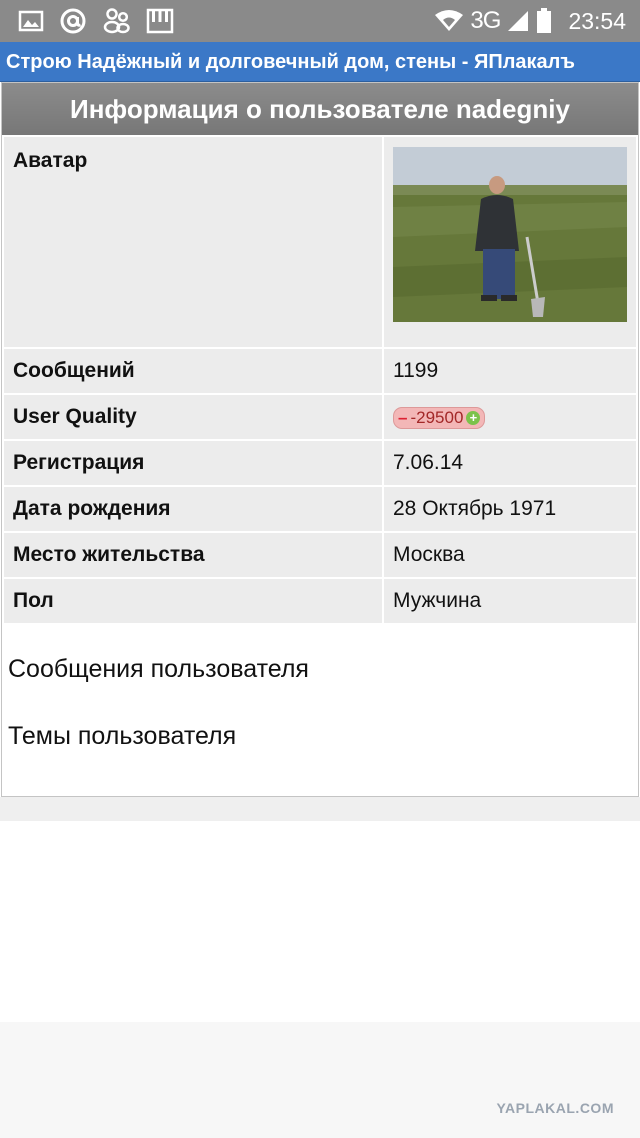 This screenshot has width=640, height=1138. I want to click on location-label: Место жительства, so click(193, 555).